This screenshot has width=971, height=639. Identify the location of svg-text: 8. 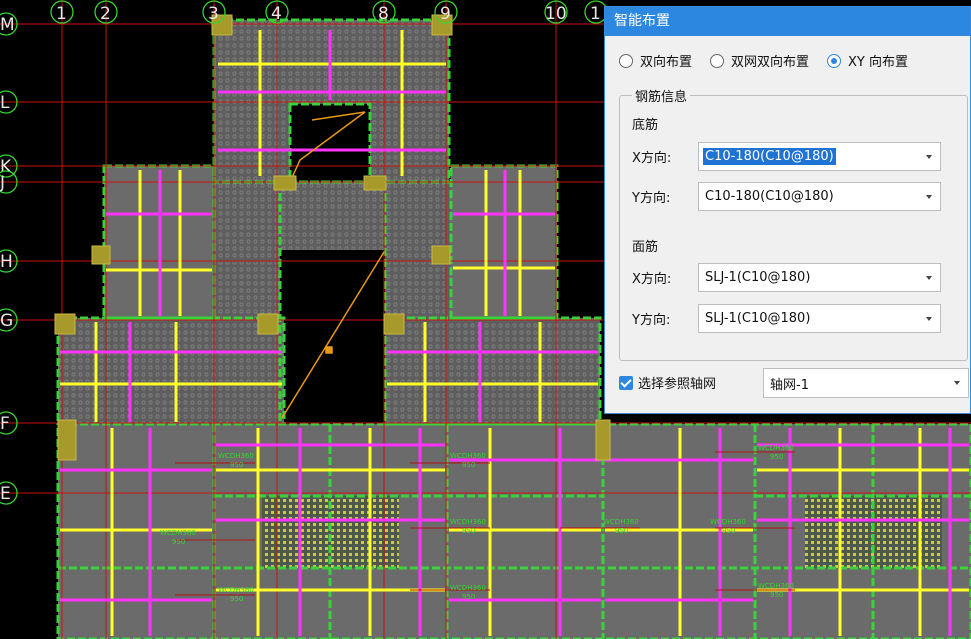
(383, 14).